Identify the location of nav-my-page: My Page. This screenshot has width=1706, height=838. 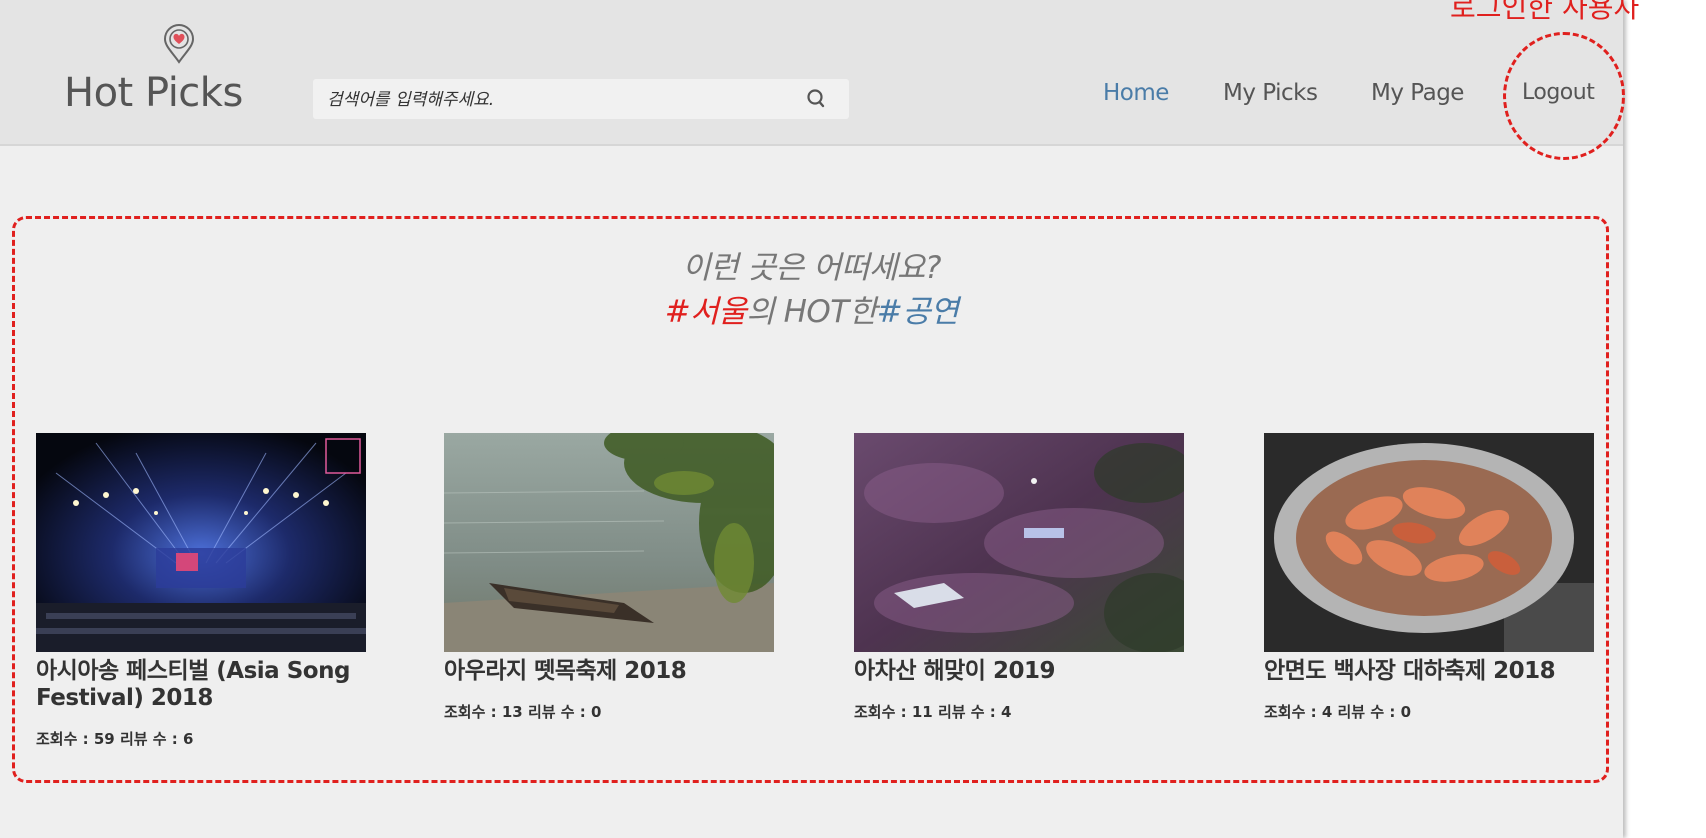
(1417, 93).